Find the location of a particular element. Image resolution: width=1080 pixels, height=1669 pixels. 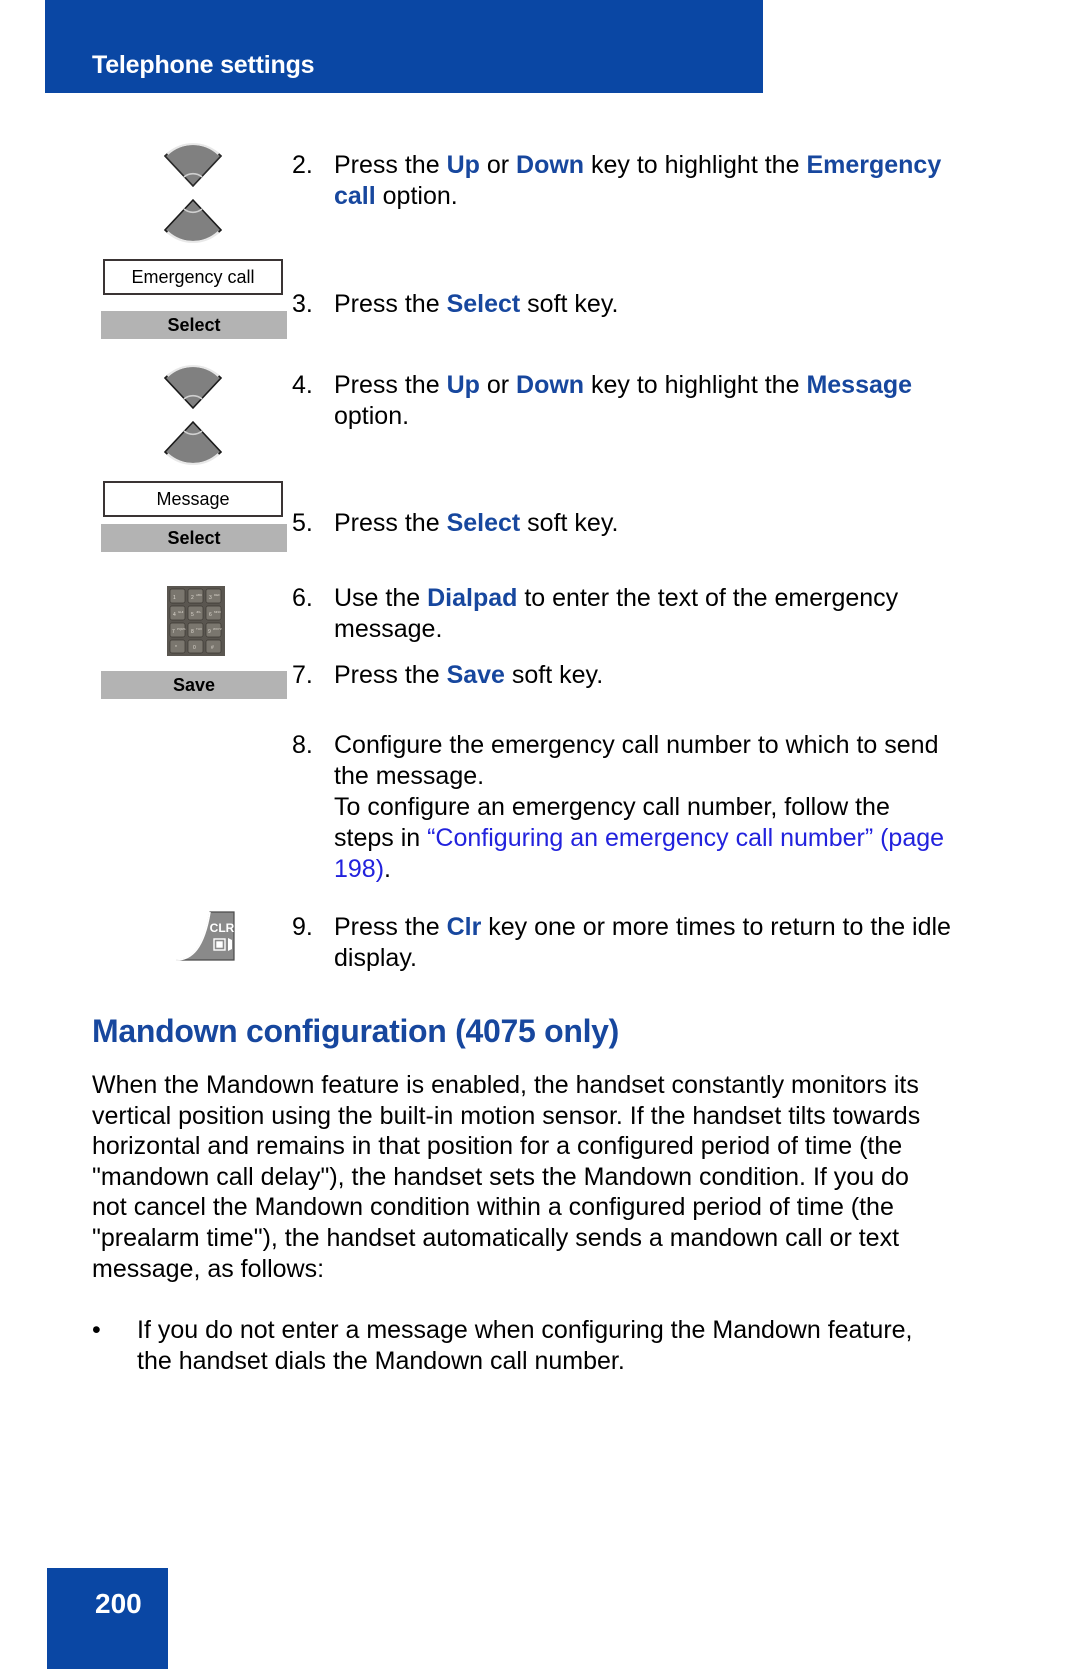

clr-key-icon: CLR is located at coordinates (205, 935).